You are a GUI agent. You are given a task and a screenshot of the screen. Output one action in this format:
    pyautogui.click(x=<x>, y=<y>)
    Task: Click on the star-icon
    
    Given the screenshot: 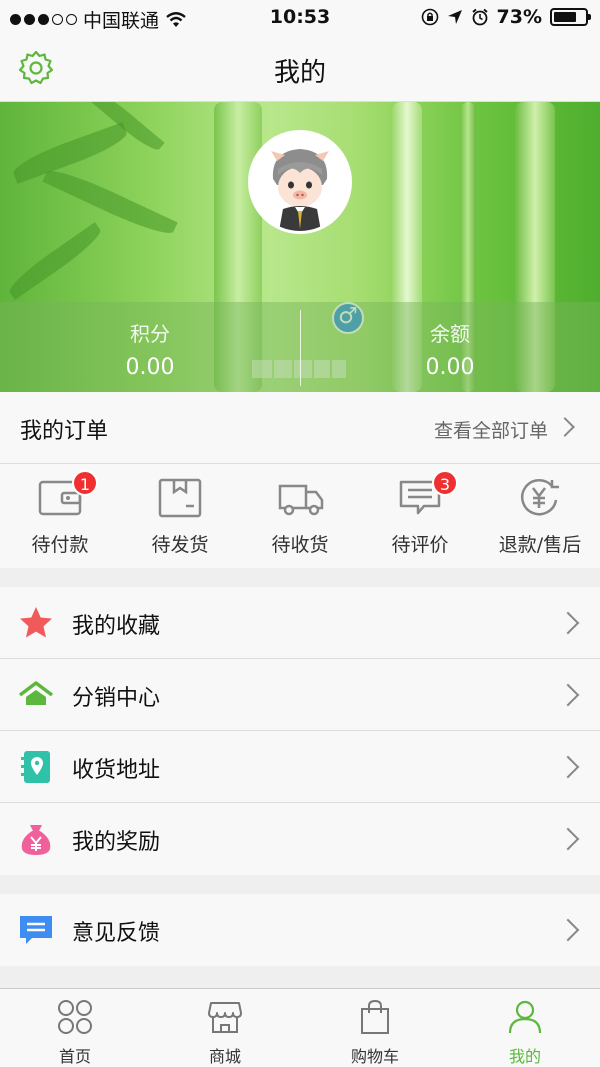 What is the action you would take?
    pyautogui.click(x=36, y=622)
    